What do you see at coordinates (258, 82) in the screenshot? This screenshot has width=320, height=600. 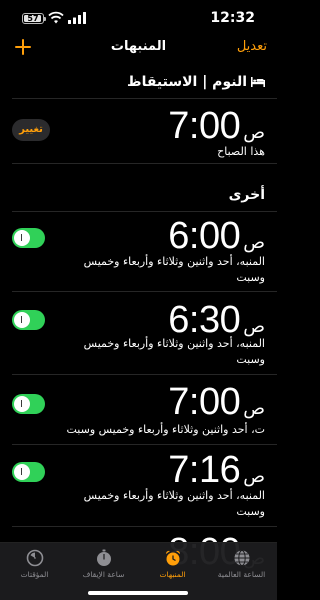 I see `bed-icon` at bounding box center [258, 82].